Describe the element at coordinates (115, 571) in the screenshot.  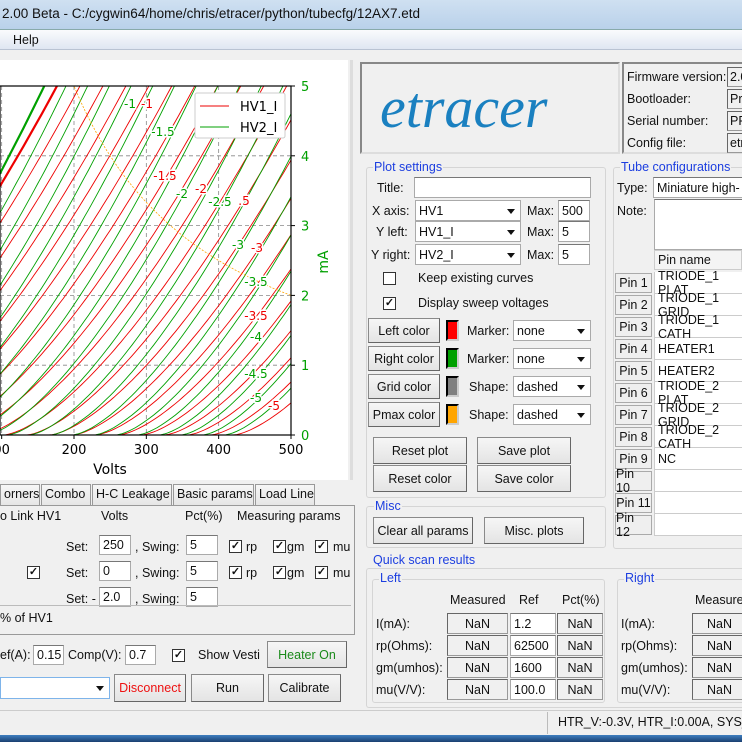
I see `set-input: 0` at that location.